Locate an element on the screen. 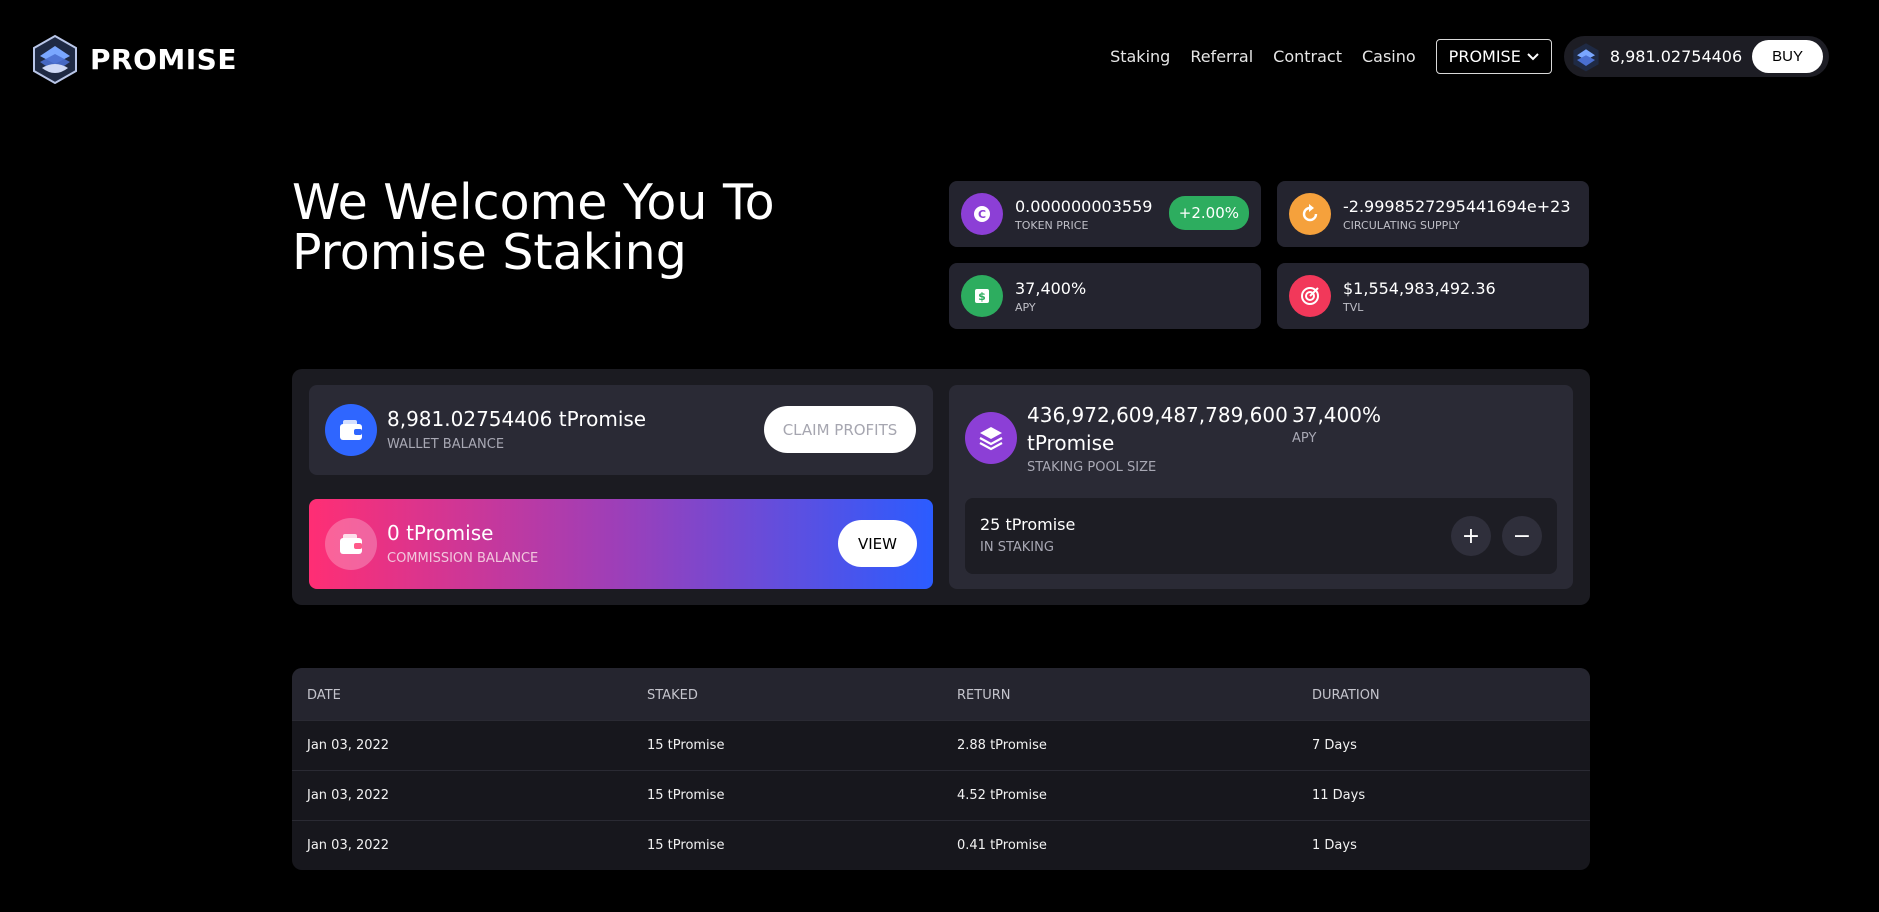 The width and height of the screenshot is (1879, 912). refresh-icon is located at coordinates (1310, 214).